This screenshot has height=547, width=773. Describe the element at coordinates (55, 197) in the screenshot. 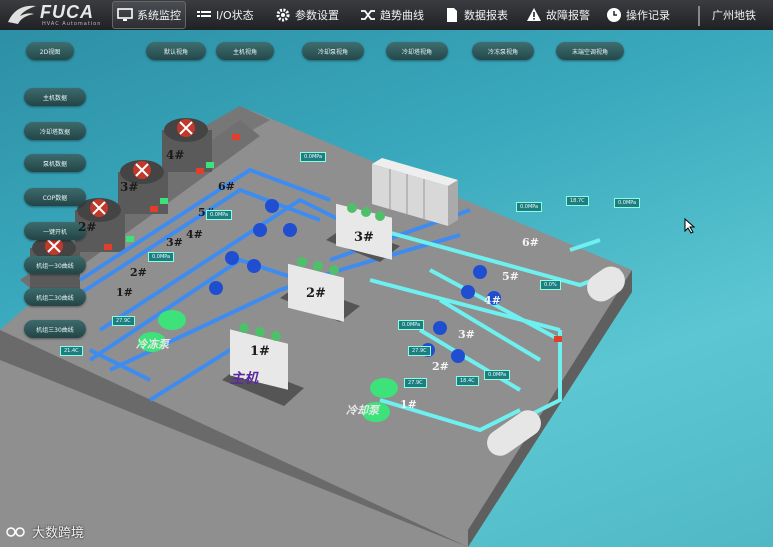

I see `cop-data-button: COP数据` at that location.